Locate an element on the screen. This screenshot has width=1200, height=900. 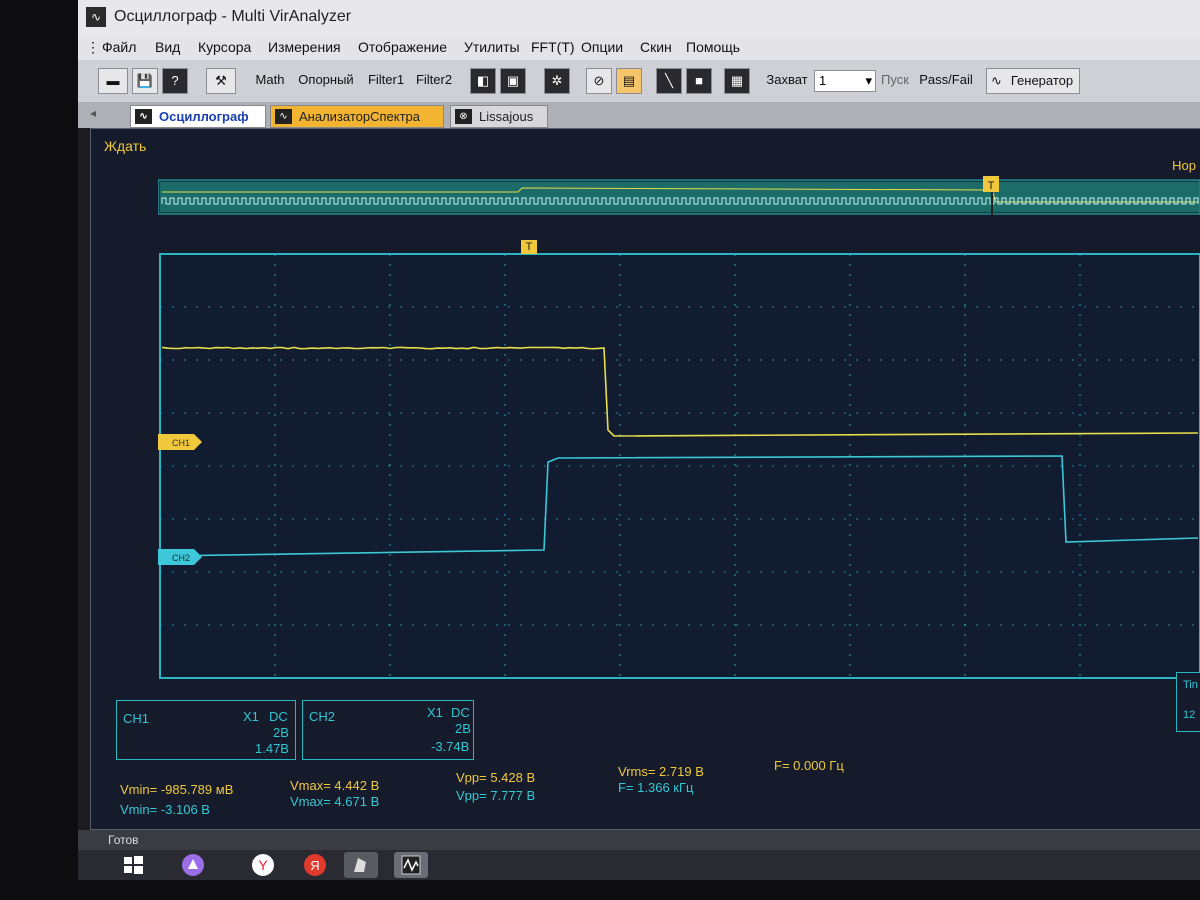
help-icon: ? is located at coordinates (175, 81).